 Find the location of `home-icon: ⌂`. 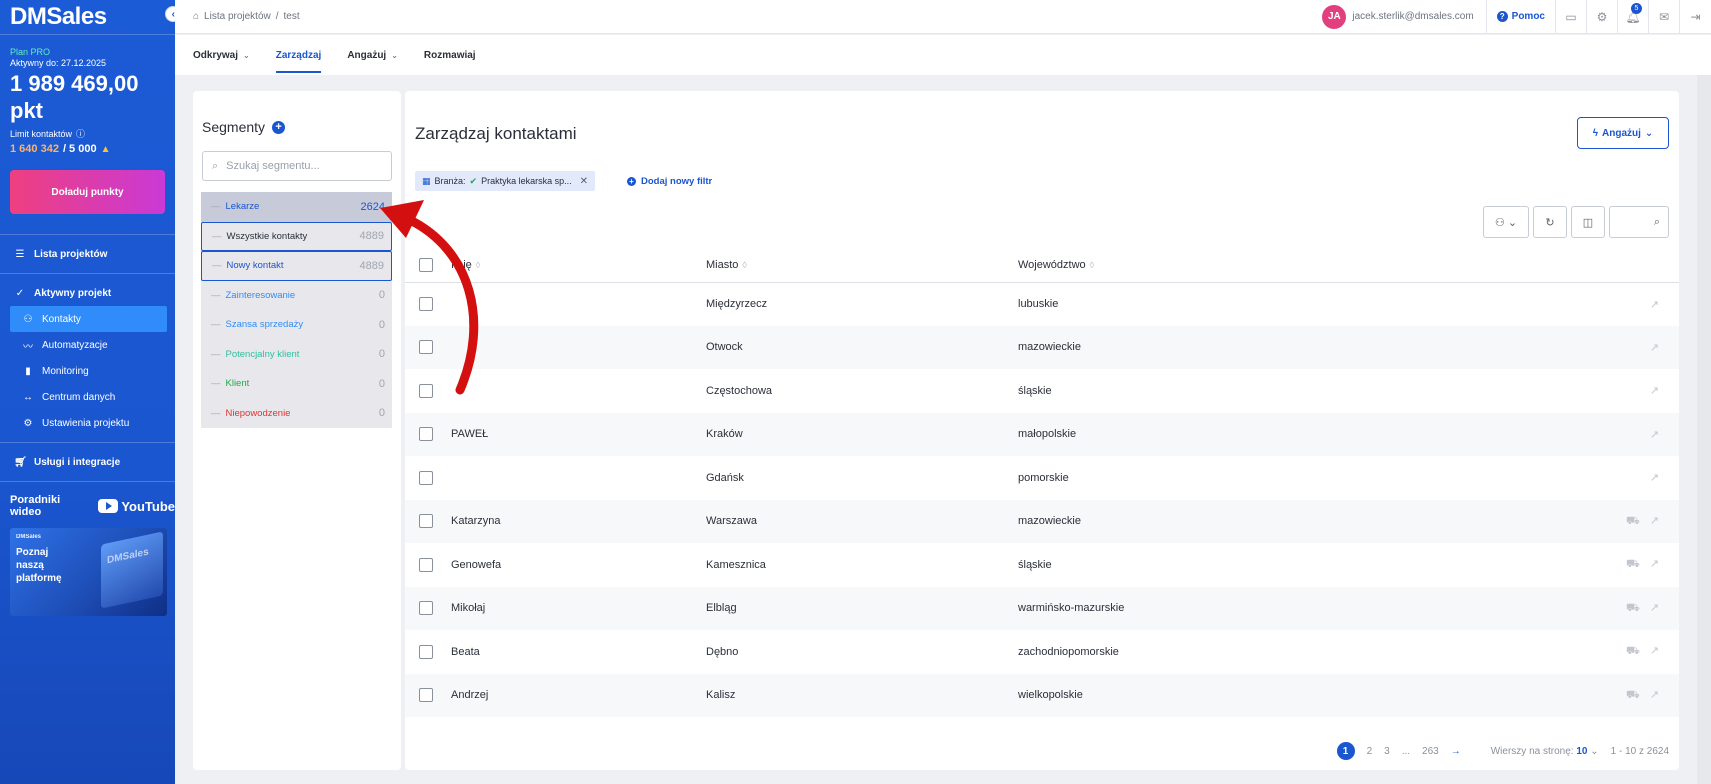

home-icon: ⌂ is located at coordinates (196, 16).